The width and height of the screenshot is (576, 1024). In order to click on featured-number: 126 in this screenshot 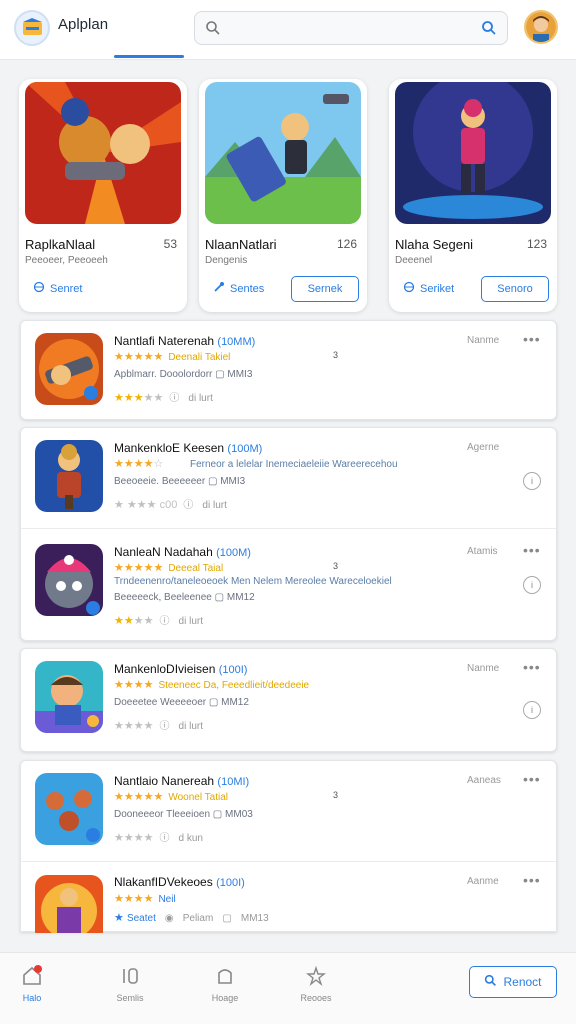, I will do `click(346, 244)`.